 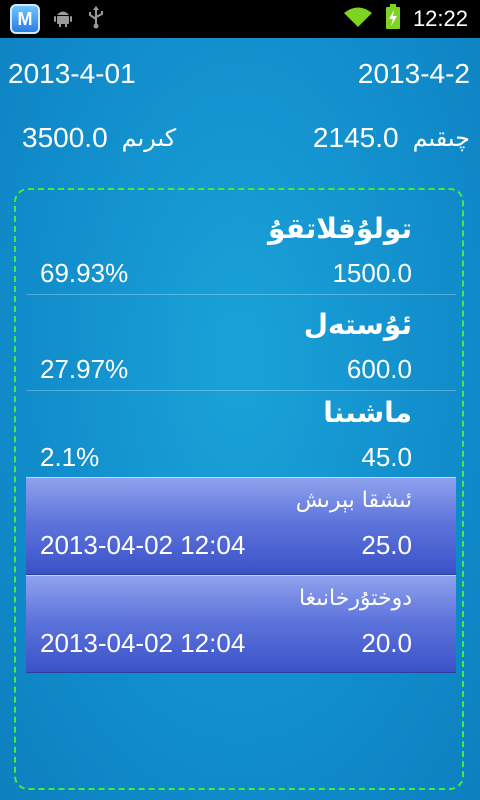 I want to click on wifi-icon, so click(x=358, y=19).